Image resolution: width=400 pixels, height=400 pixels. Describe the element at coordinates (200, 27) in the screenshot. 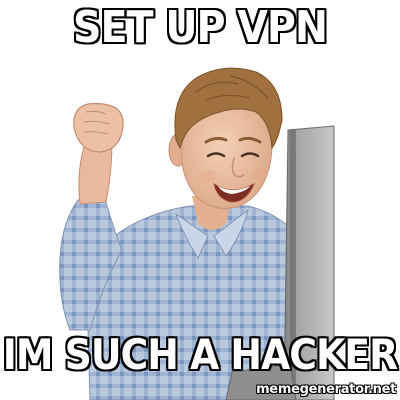

I see `meme-top-text: SET UP VPN` at that location.